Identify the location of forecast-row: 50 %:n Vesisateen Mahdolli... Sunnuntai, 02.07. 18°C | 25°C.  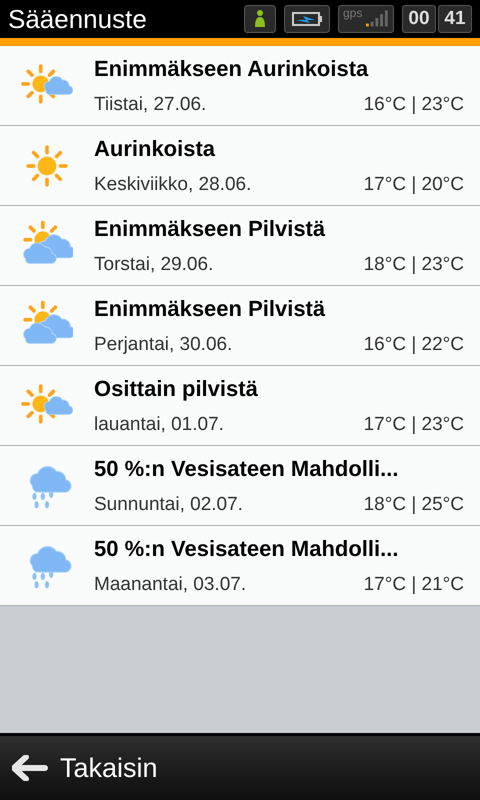
(240, 486).